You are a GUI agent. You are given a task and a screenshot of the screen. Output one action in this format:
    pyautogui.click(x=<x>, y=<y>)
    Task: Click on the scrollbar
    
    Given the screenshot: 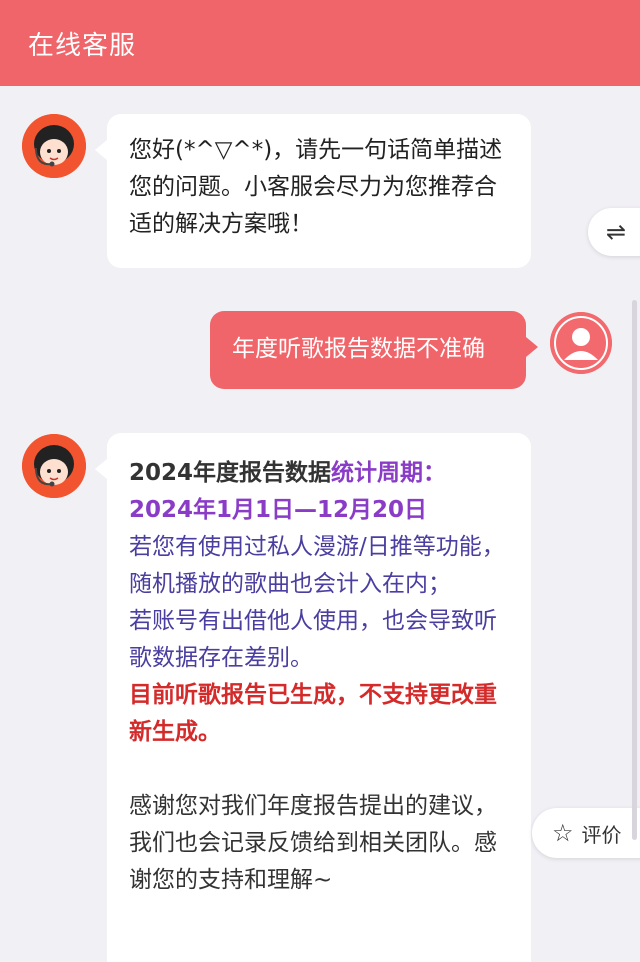 What is the action you would take?
    pyautogui.click(x=634, y=570)
    